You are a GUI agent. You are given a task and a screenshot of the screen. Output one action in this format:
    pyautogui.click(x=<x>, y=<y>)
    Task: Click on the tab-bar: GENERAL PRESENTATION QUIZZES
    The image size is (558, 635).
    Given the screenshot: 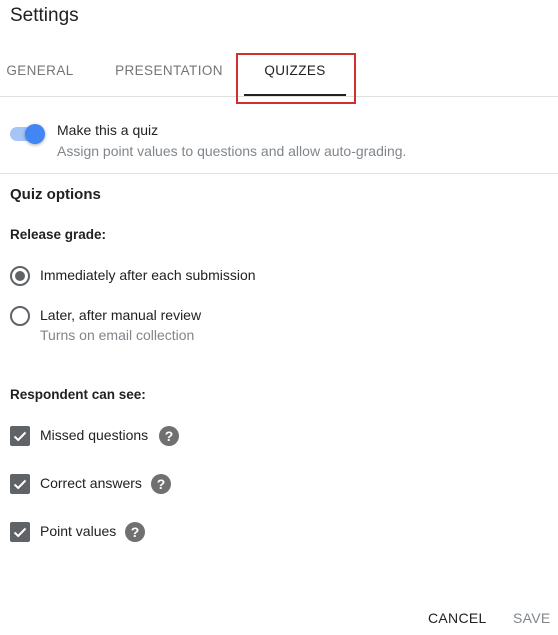 What is the action you would take?
    pyautogui.click(x=279, y=72)
    